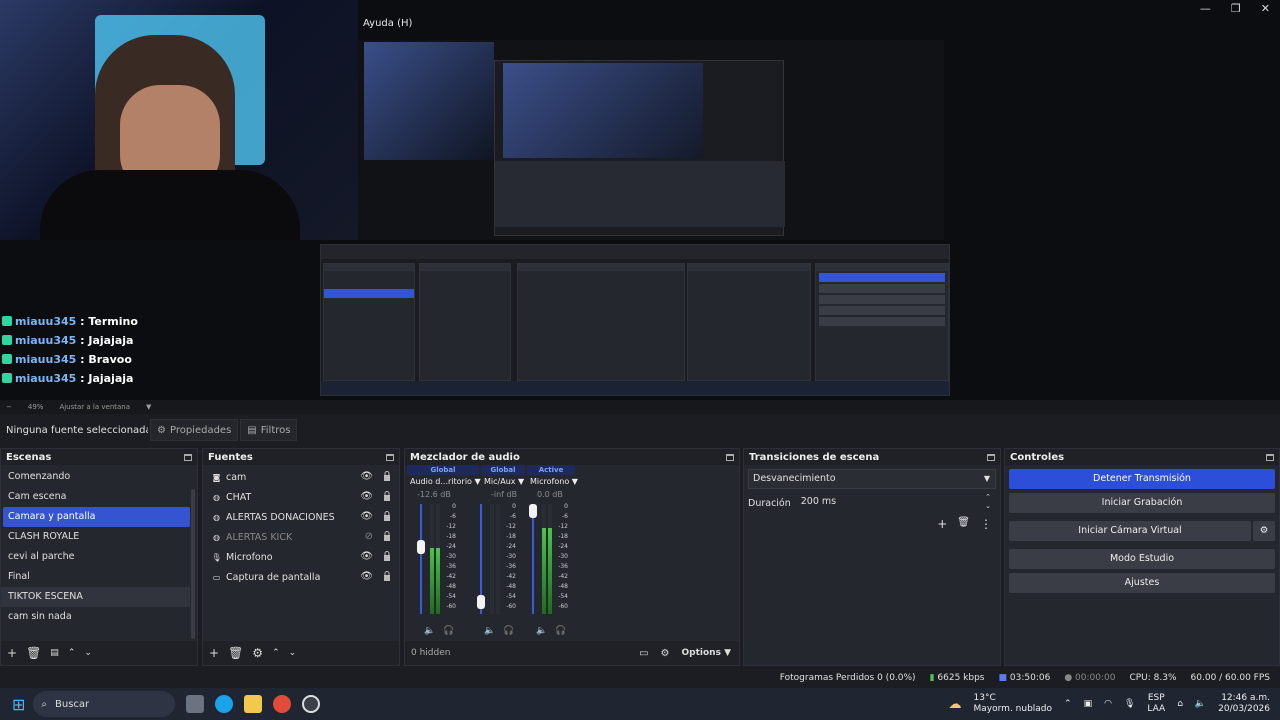 This screenshot has width=1280, height=720. Describe the element at coordinates (1142, 503) in the screenshot. I see `start-recording-button: Iniciar Grabación` at that location.